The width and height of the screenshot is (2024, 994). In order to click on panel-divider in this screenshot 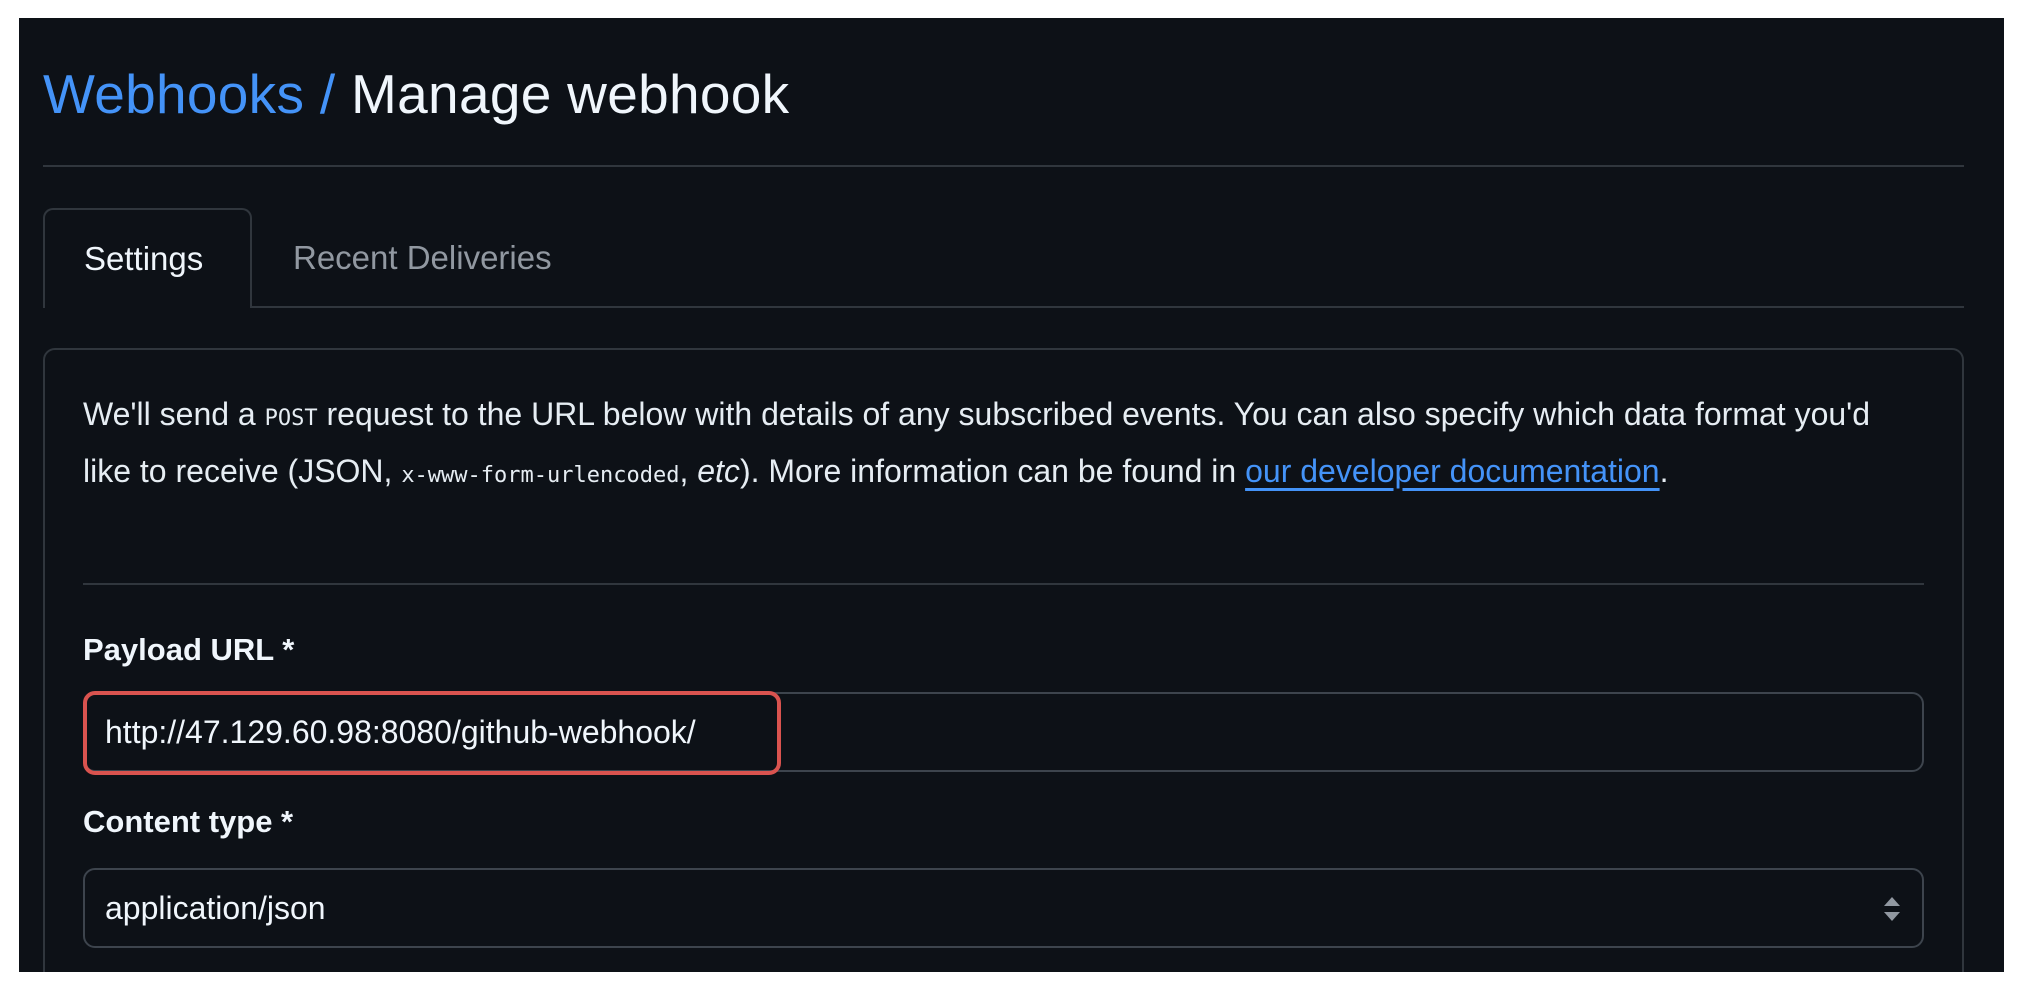, I will do `click(1003, 584)`.